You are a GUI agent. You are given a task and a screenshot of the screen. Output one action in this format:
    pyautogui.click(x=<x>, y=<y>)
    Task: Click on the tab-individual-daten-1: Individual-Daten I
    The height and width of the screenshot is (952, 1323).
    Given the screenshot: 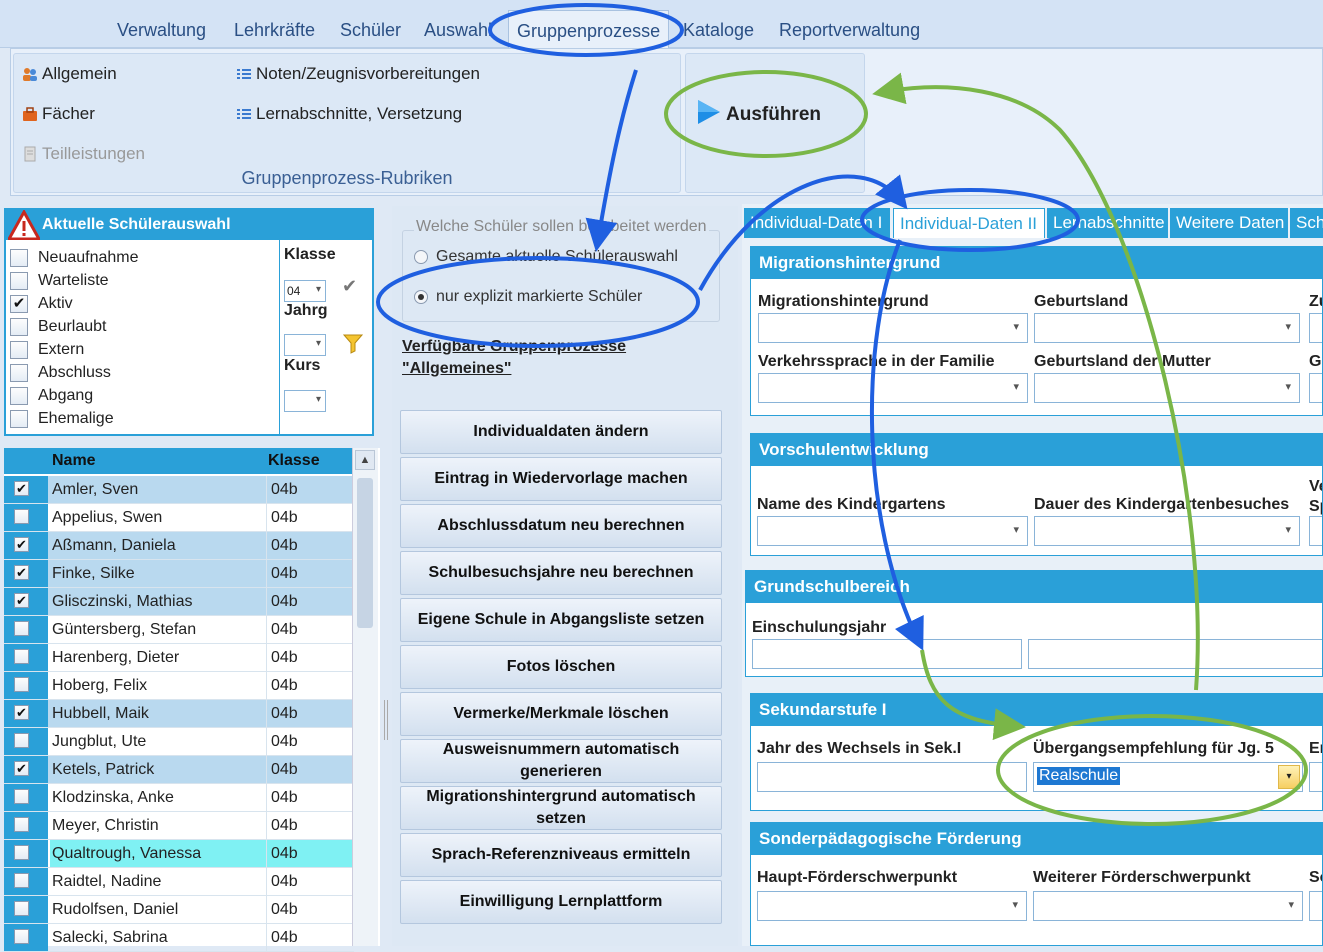 What is the action you would take?
    pyautogui.click(x=817, y=223)
    